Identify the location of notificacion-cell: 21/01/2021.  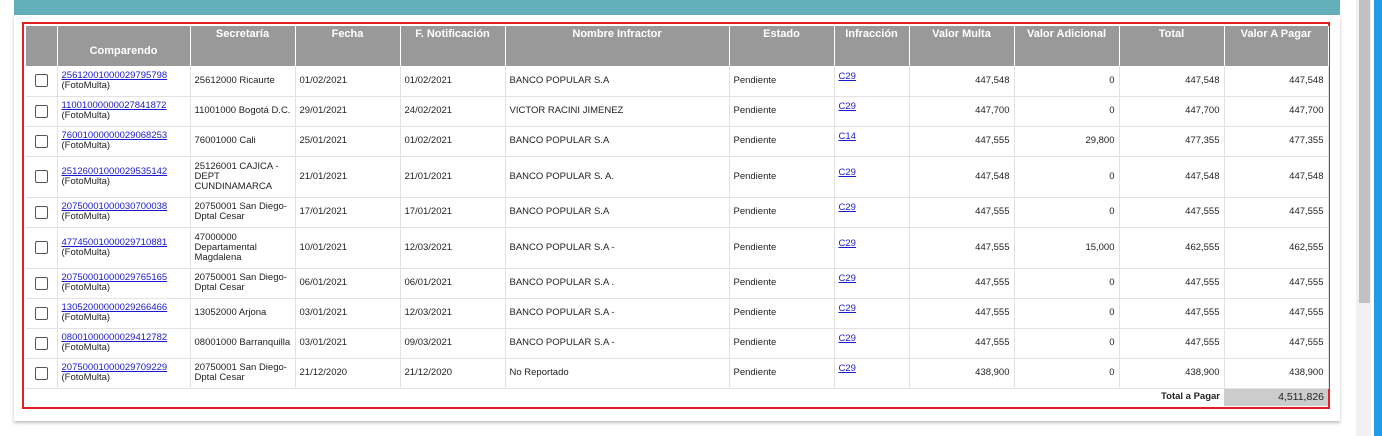
(453, 177).